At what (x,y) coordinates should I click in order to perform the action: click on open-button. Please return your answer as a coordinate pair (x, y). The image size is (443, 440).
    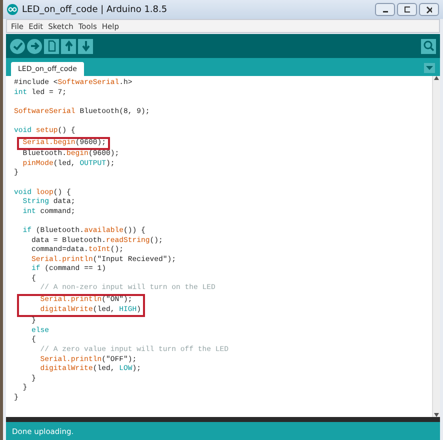
    Looking at the image, I should click on (68, 46).